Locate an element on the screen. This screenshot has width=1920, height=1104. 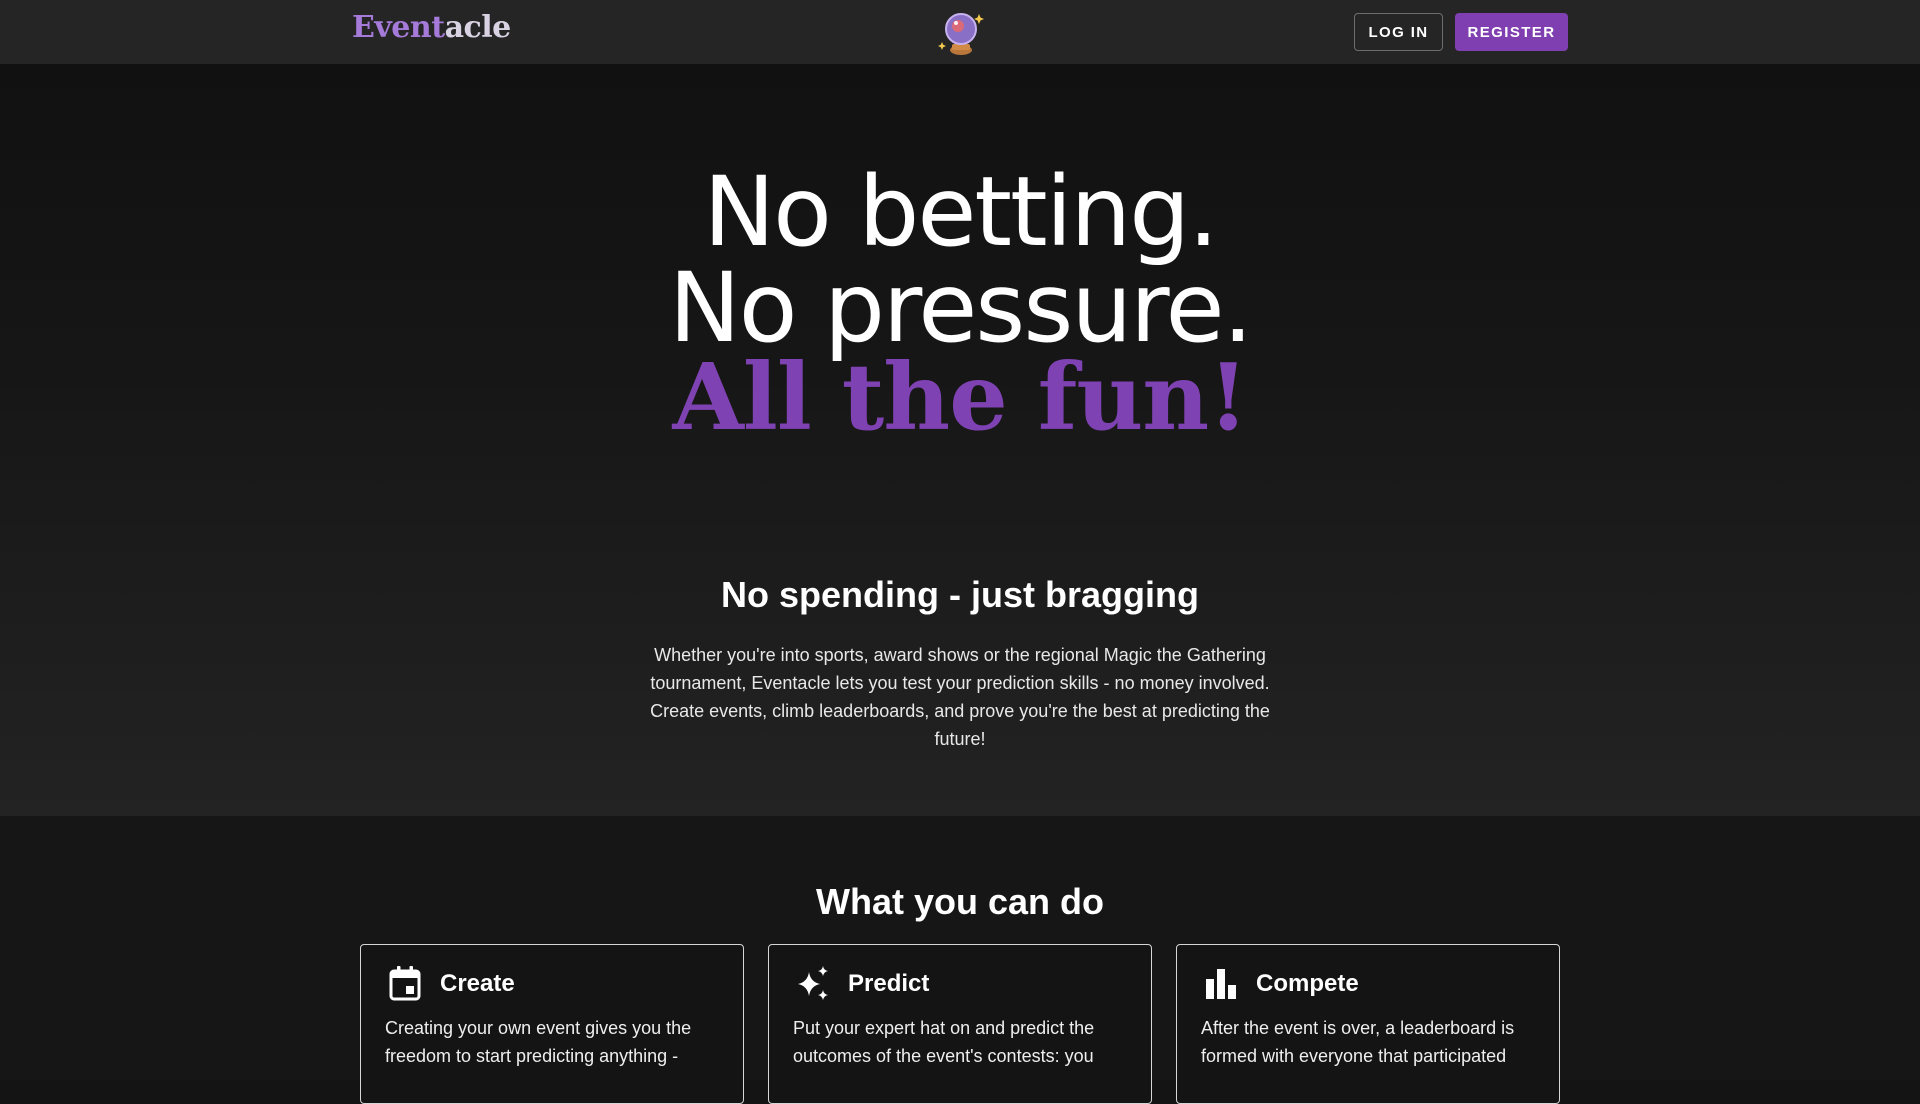
hero-subheading: No spending - just bragging is located at coordinates (960, 594).